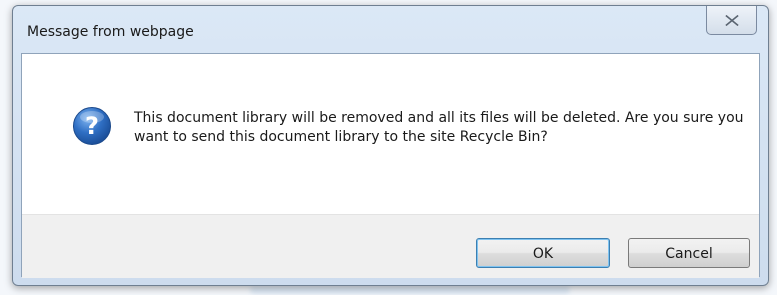  I want to click on cancel-button: Cancel, so click(689, 253).